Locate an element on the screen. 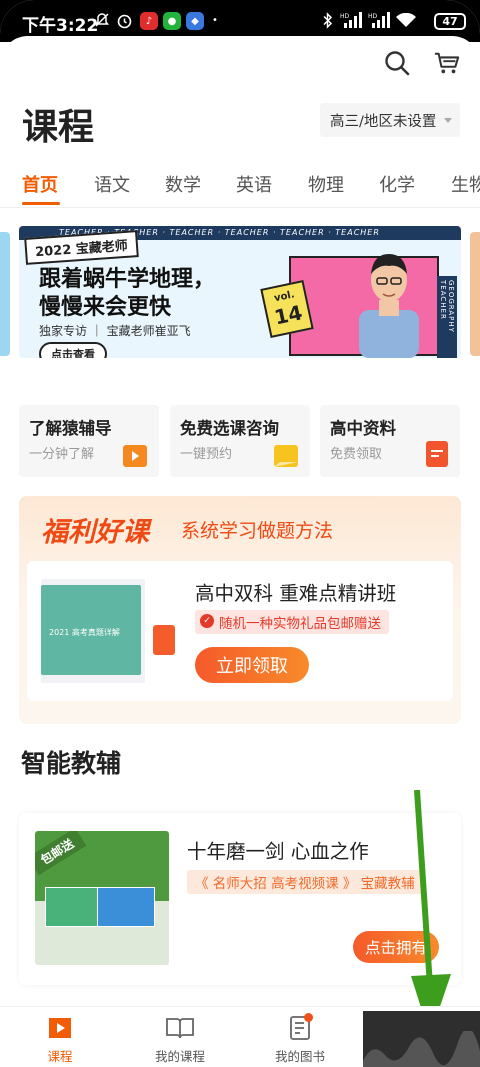 The width and height of the screenshot is (480, 1067). book-cover-label: 2021 高考真题详解 is located at coordinates (84, 632).